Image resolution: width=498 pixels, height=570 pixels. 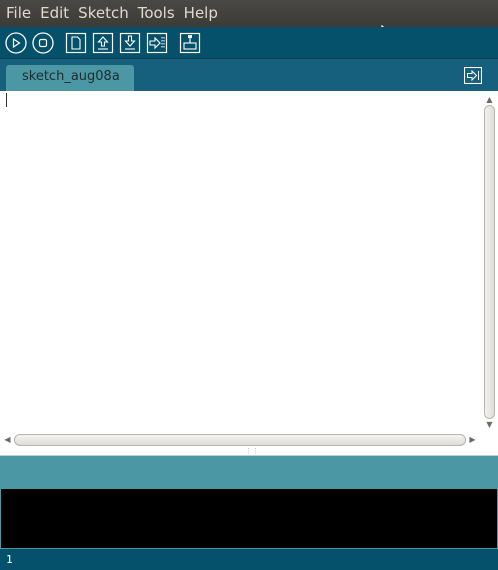 What do you see at coordinates (18, 13) in the screenshot?
I see `menu-file: File` at bounding box center [18, 13].